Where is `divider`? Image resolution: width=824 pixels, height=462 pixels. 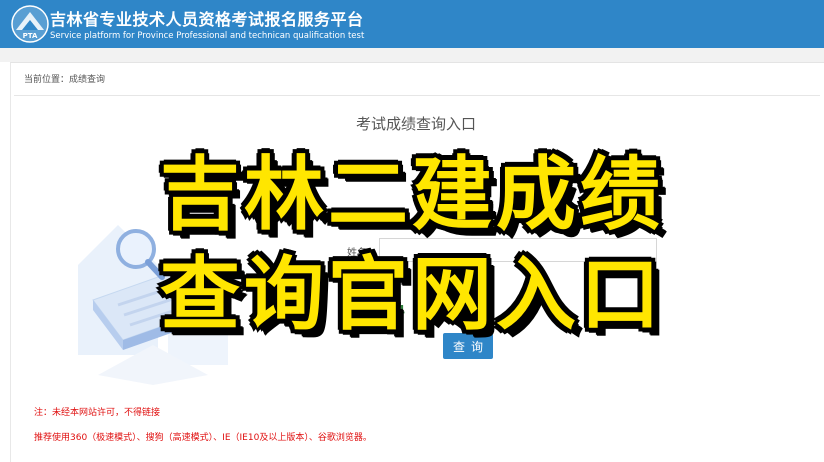 divider is located at coordinates (417, 95).